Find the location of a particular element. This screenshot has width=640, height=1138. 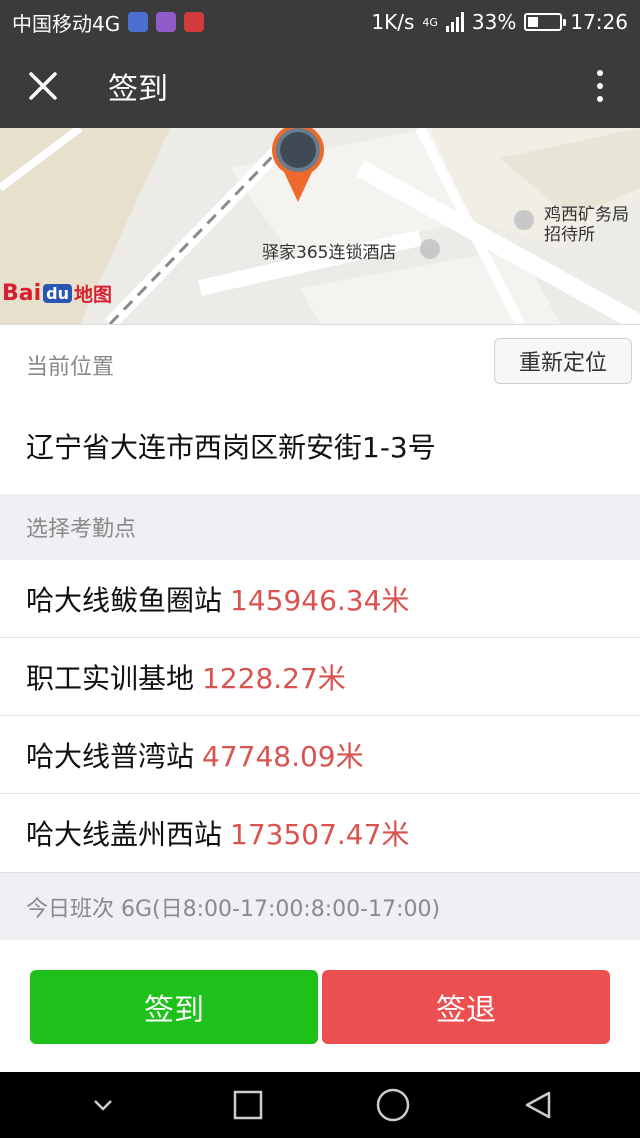

map-poi-hotel: 驿家365连锁酒店 is located at coordinates (329, 253).